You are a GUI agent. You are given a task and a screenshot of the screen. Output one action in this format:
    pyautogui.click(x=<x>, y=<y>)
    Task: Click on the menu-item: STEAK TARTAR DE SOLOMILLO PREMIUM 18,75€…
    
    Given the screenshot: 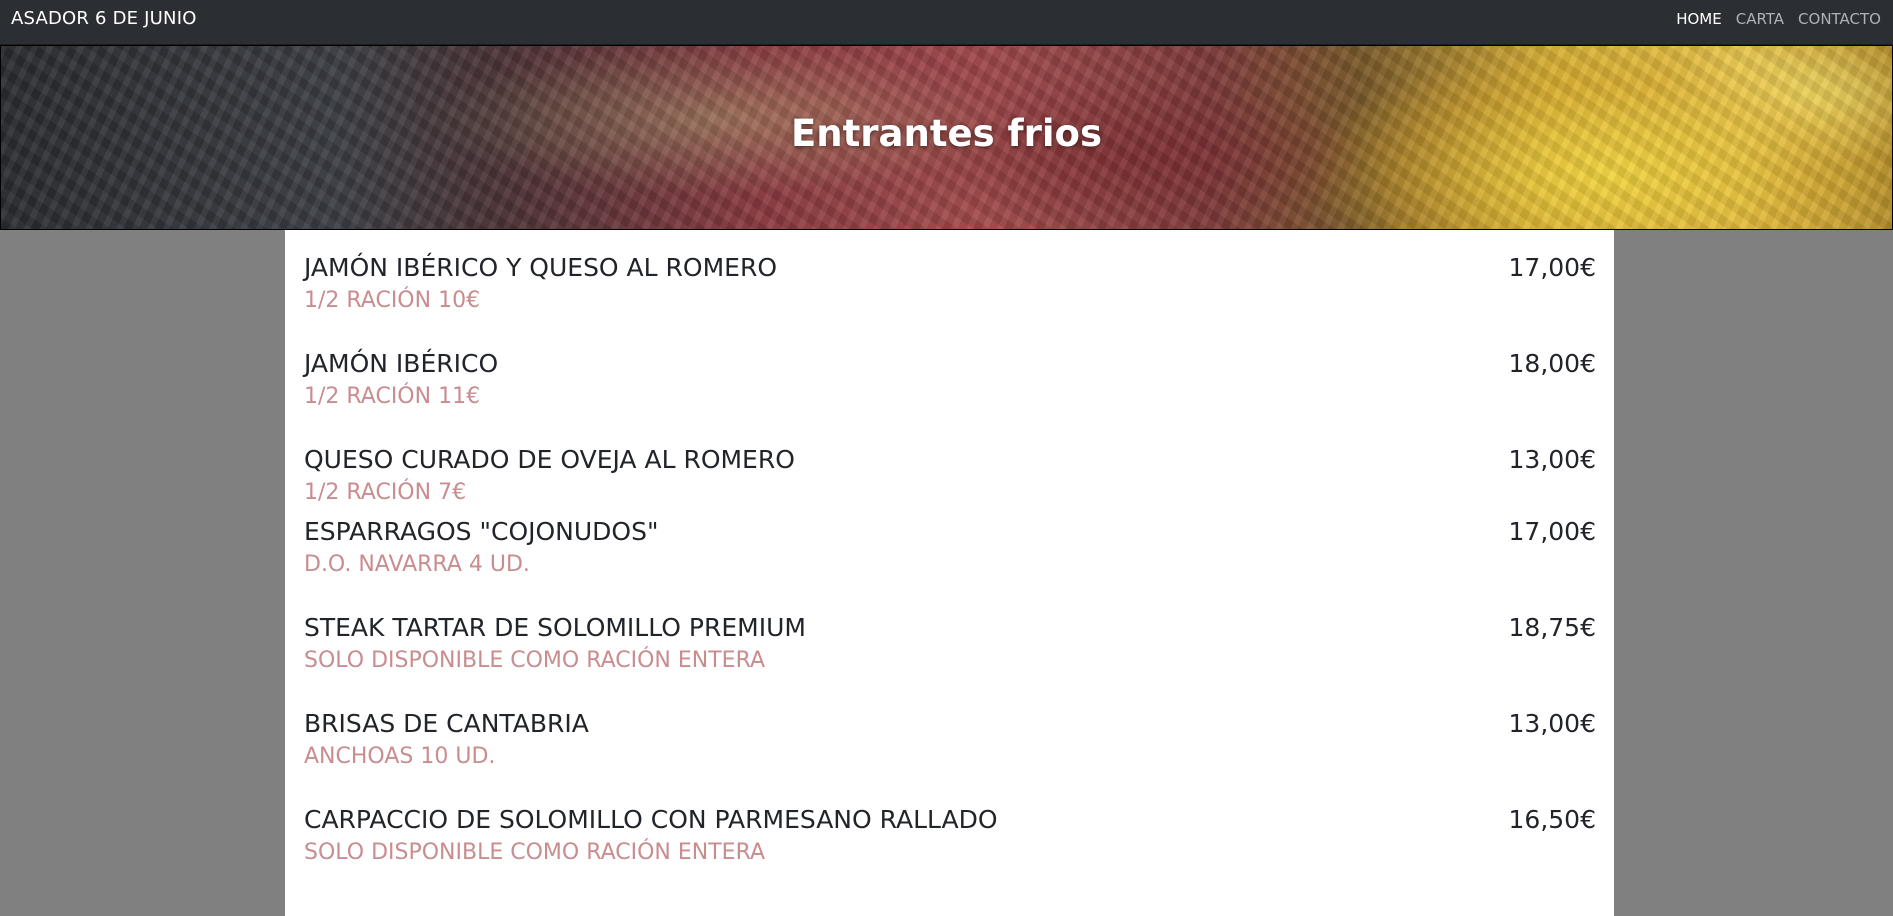 What is the action you would take?
    pyautogui.click(x=950, y=646)
    